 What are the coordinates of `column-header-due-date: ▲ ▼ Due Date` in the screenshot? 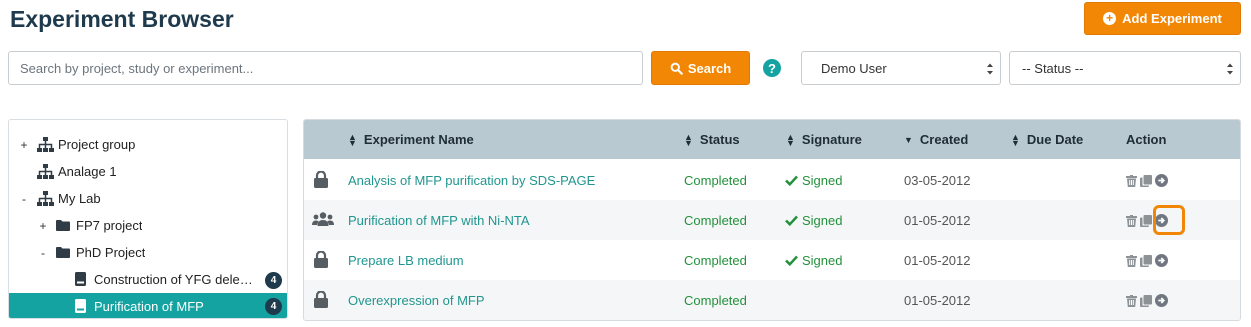 It's located at (1047, 139).